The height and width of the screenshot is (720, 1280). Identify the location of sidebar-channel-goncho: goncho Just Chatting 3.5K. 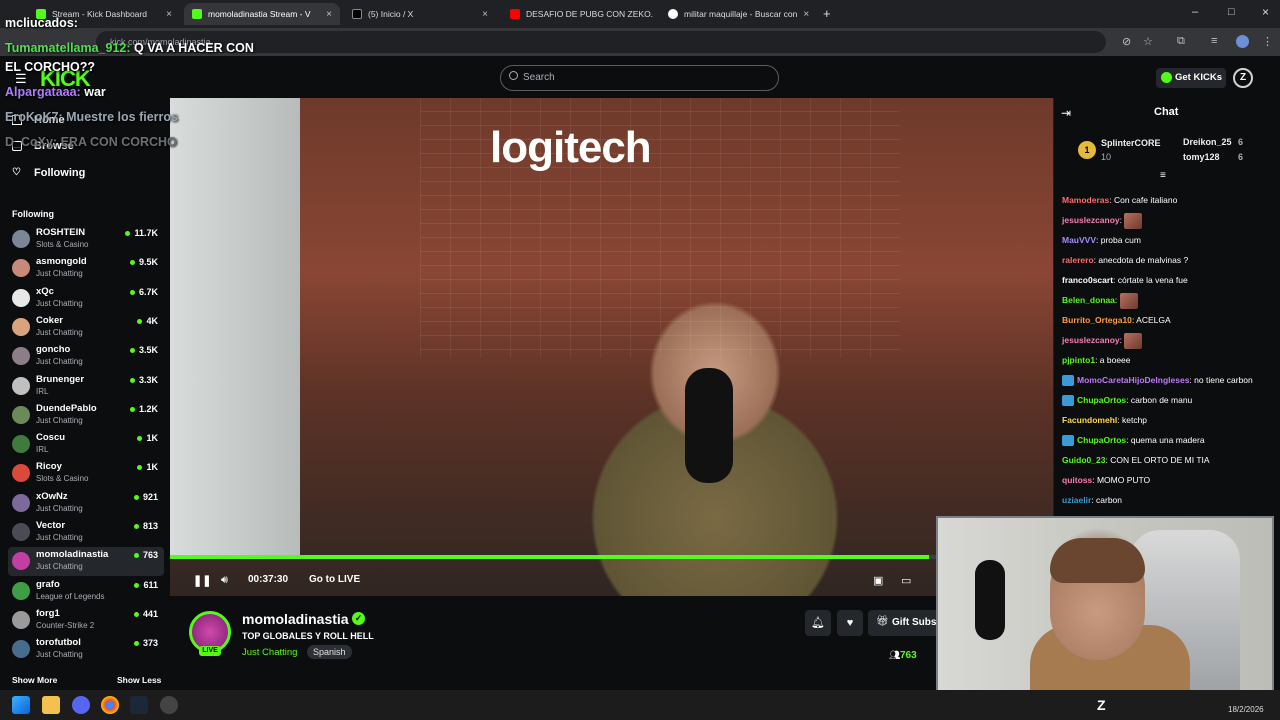
(86, 356).